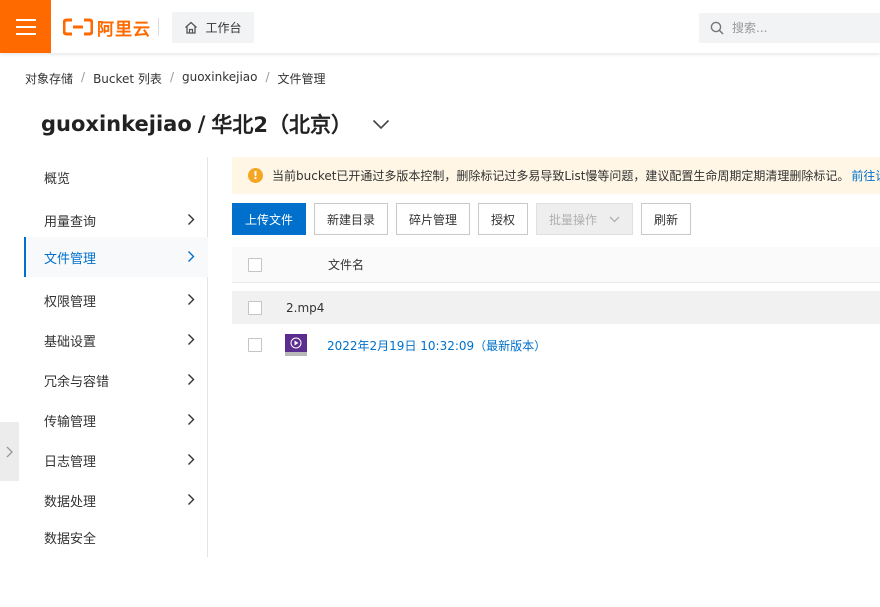  I want to click on table-row: 2.mp4, so click(556, 307).